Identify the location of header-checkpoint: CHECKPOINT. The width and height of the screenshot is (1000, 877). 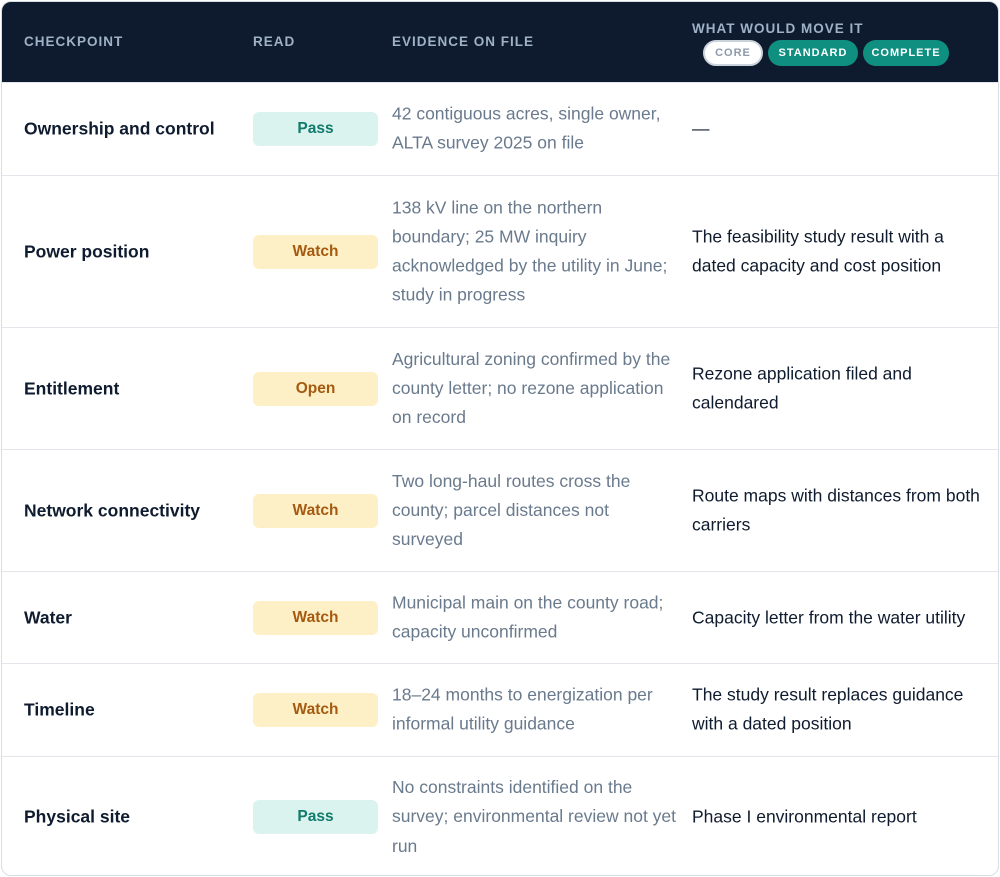
(74, 41).